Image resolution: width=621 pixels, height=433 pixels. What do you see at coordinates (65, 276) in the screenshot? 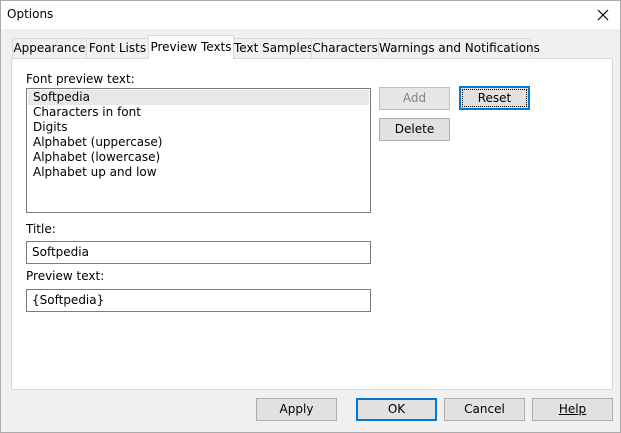
I see `preview-text-label: Preview text:` at bounding box center [65, 276].